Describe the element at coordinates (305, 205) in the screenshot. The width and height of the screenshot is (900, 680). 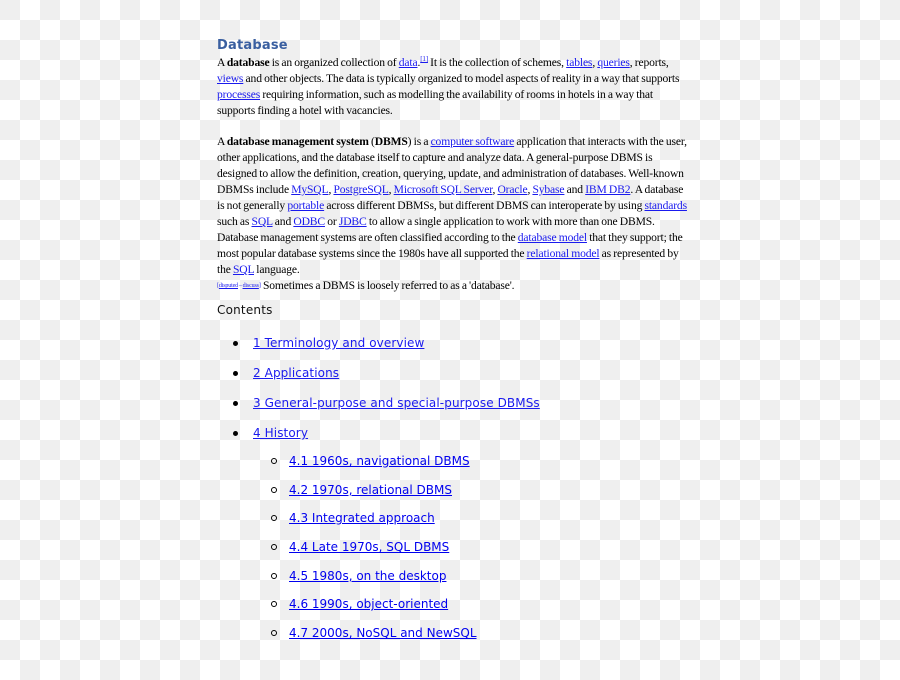
I see `link-portable: portable` at that location.